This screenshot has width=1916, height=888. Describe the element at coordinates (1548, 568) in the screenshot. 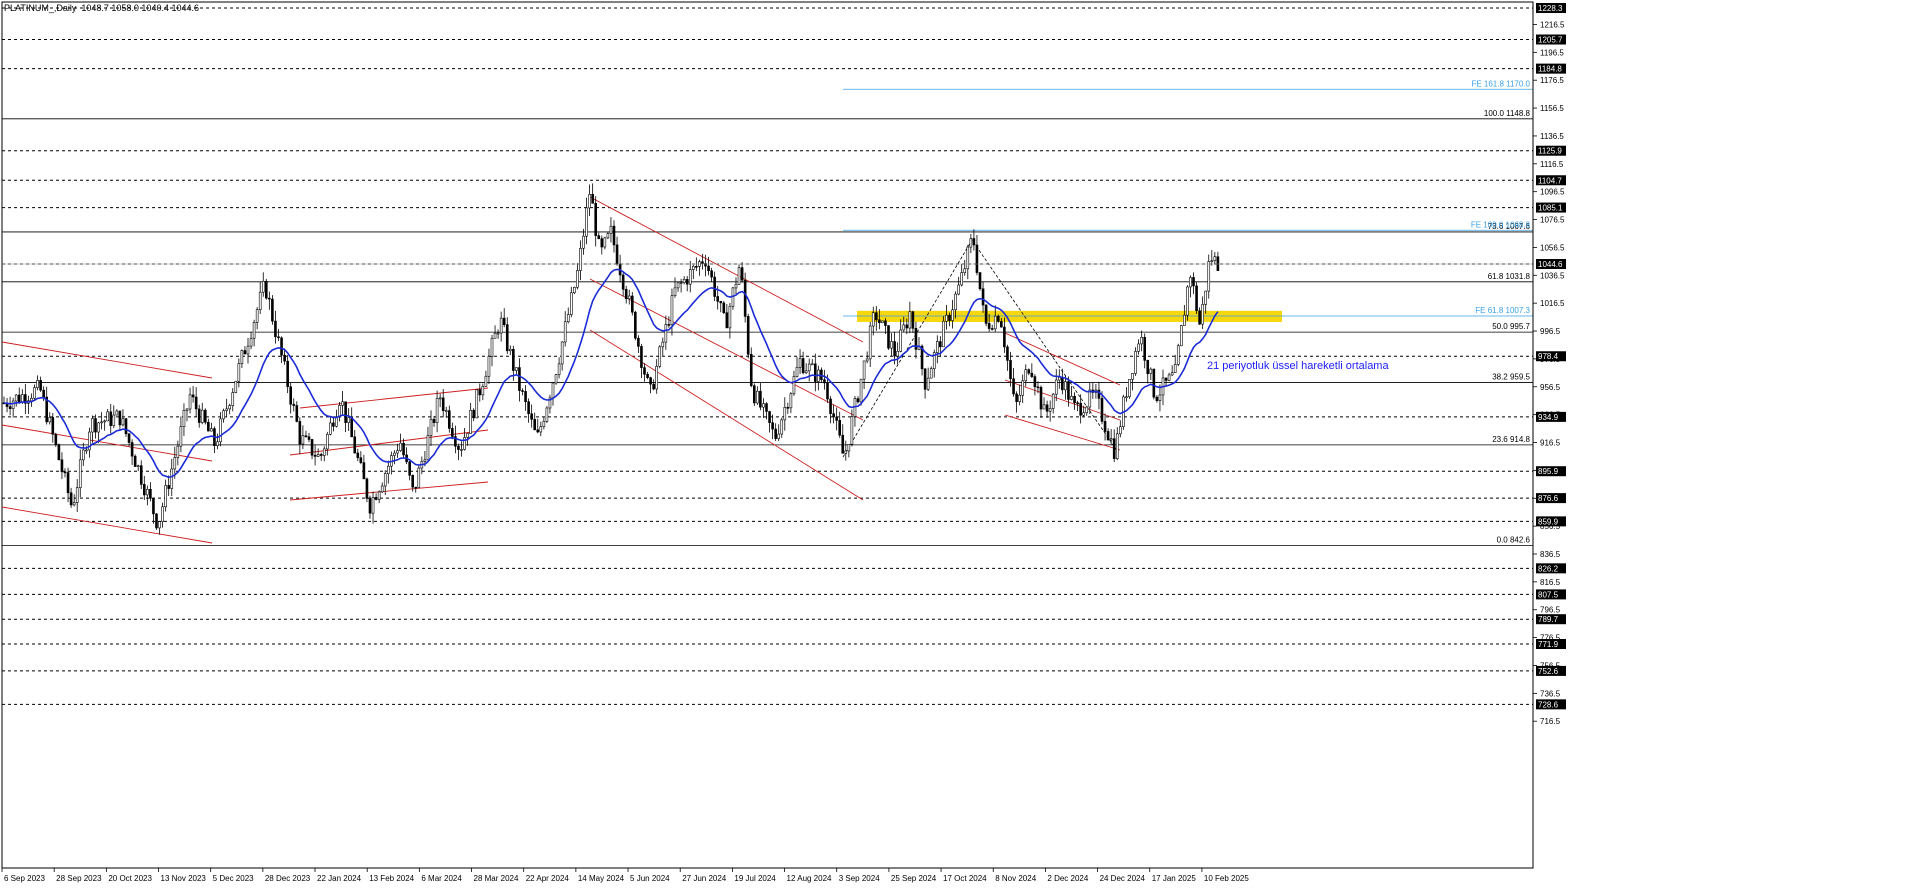

I see `level-price-label: 826.2` at that location.